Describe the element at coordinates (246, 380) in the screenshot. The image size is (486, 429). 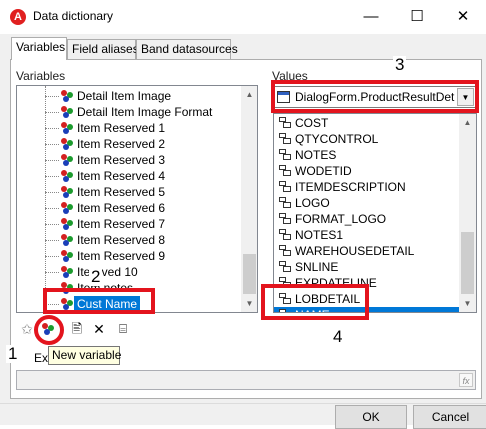
I see `expression-field: fx` at that location.